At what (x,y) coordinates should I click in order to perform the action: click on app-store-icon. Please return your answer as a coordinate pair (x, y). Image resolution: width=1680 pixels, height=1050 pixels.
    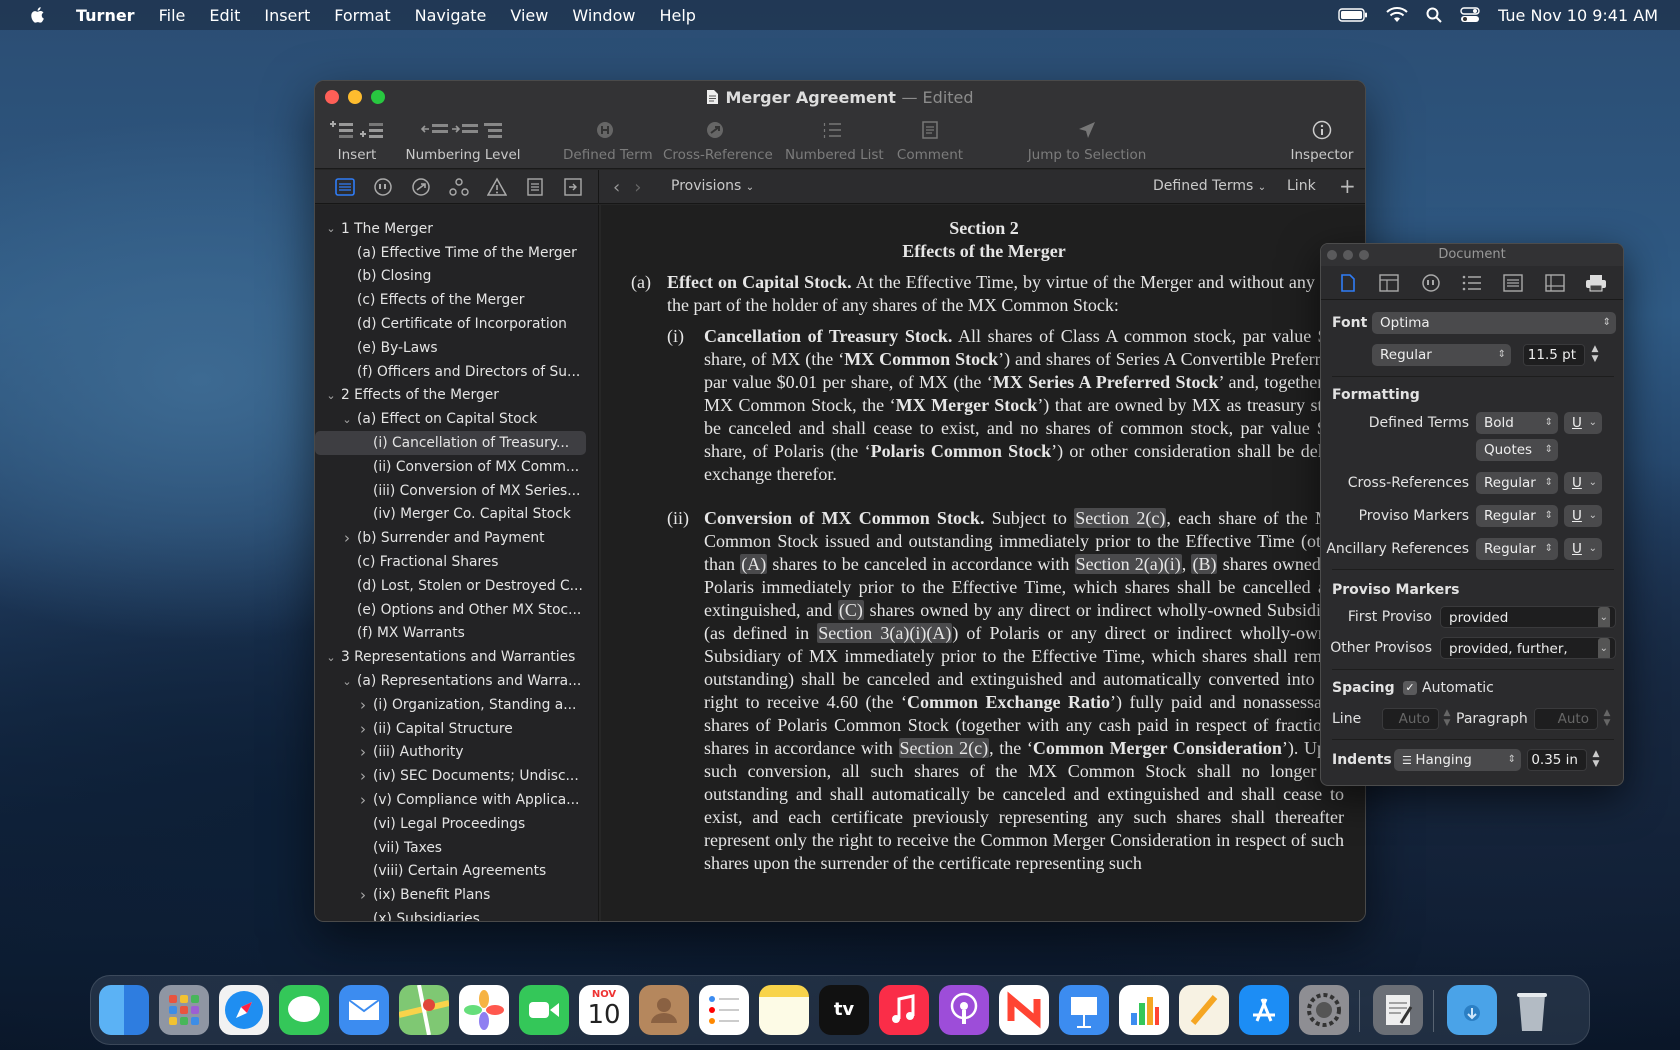
    Looking at the image, I should click on (1264, 1010).